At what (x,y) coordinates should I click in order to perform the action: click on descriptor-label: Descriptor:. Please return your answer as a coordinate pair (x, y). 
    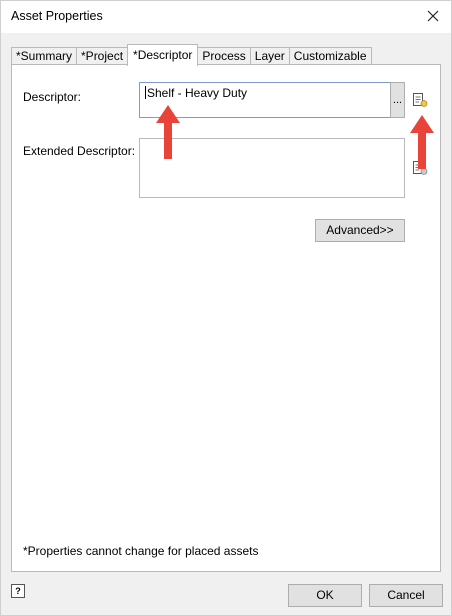
    Looking at the image, I should click on (52, 97).